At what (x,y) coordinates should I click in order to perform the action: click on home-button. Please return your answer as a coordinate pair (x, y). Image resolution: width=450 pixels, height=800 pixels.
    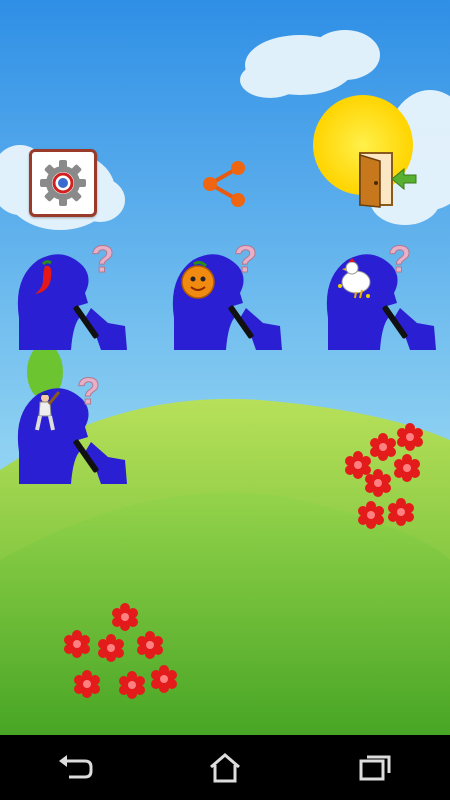
    Looking at the image, I should click on (225, 768).